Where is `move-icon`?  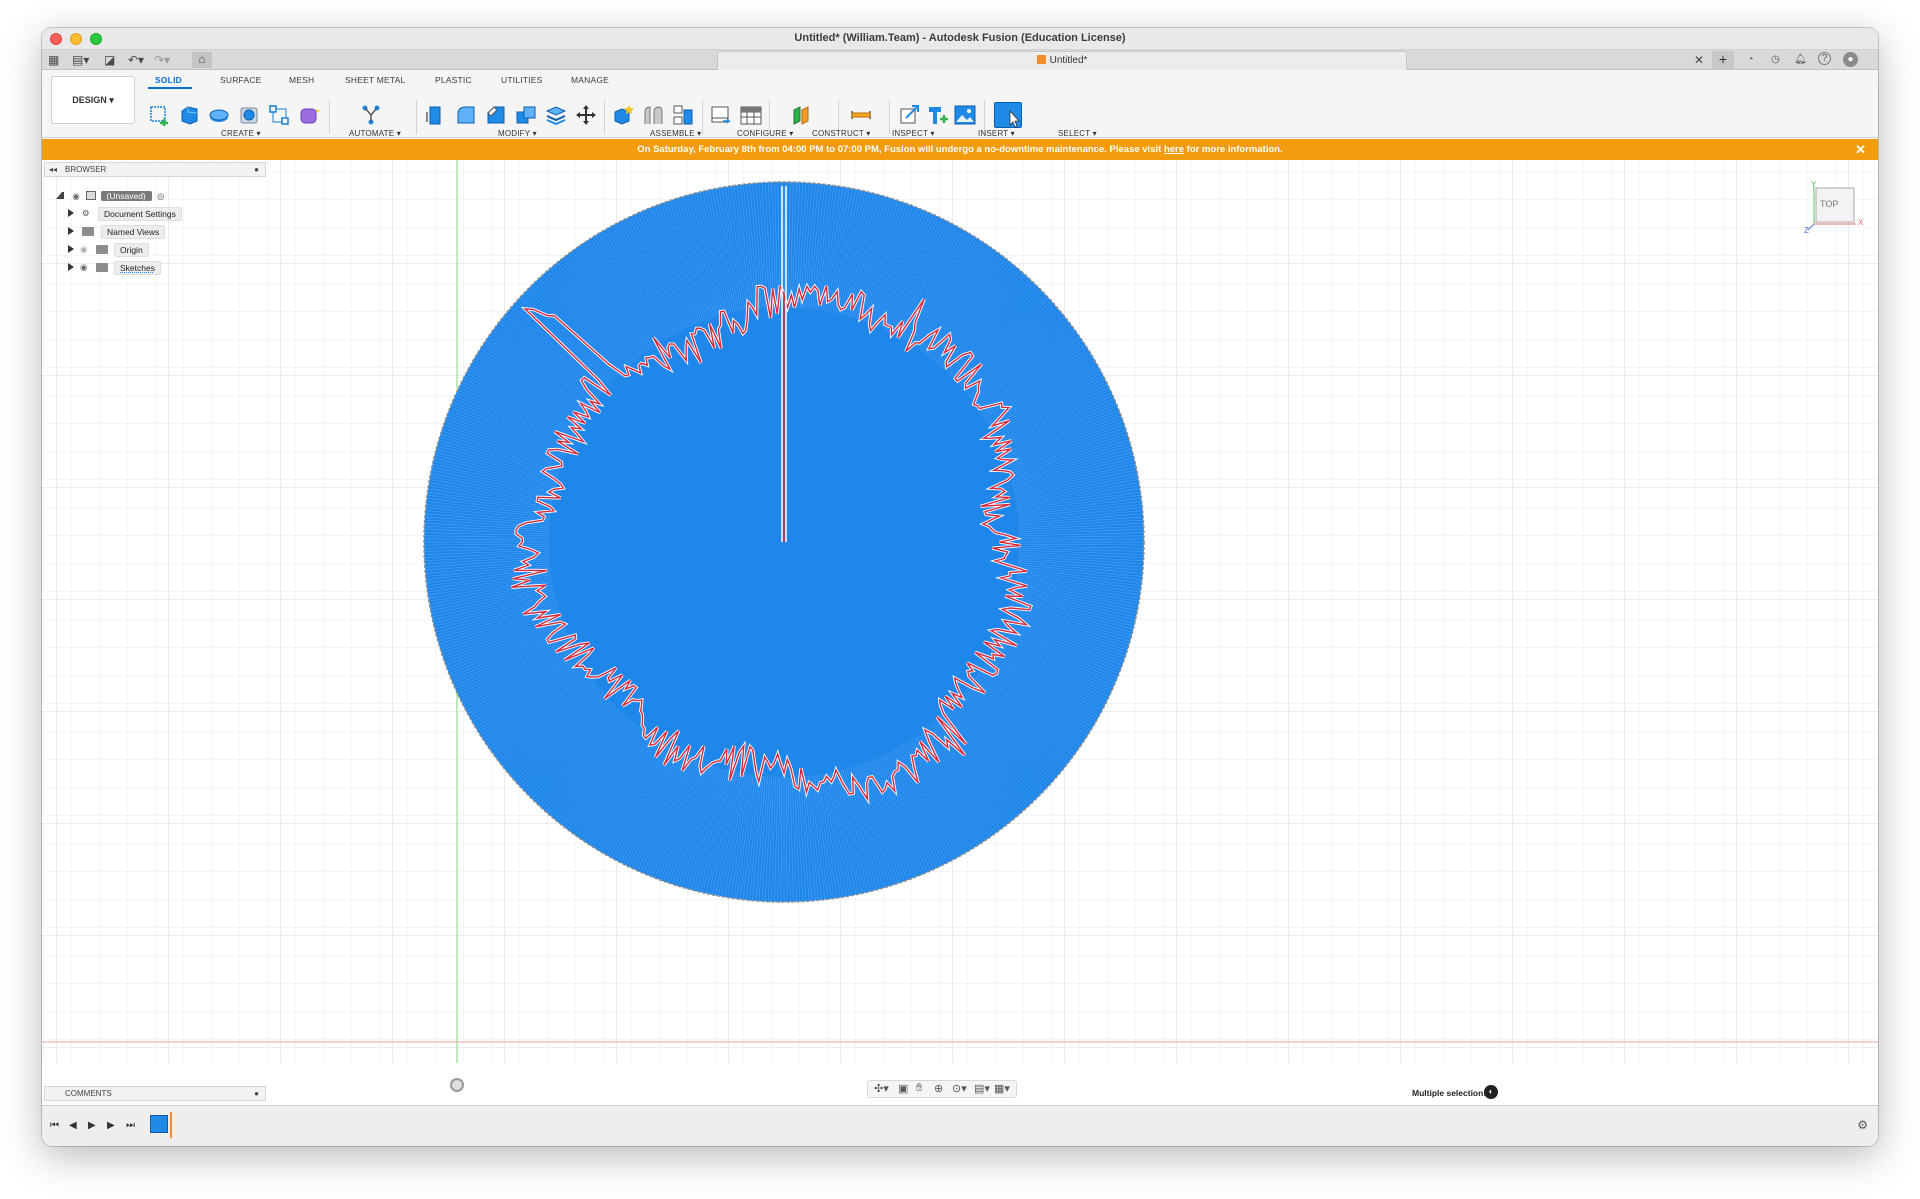 move-icon is located at coordinates (586, 115).